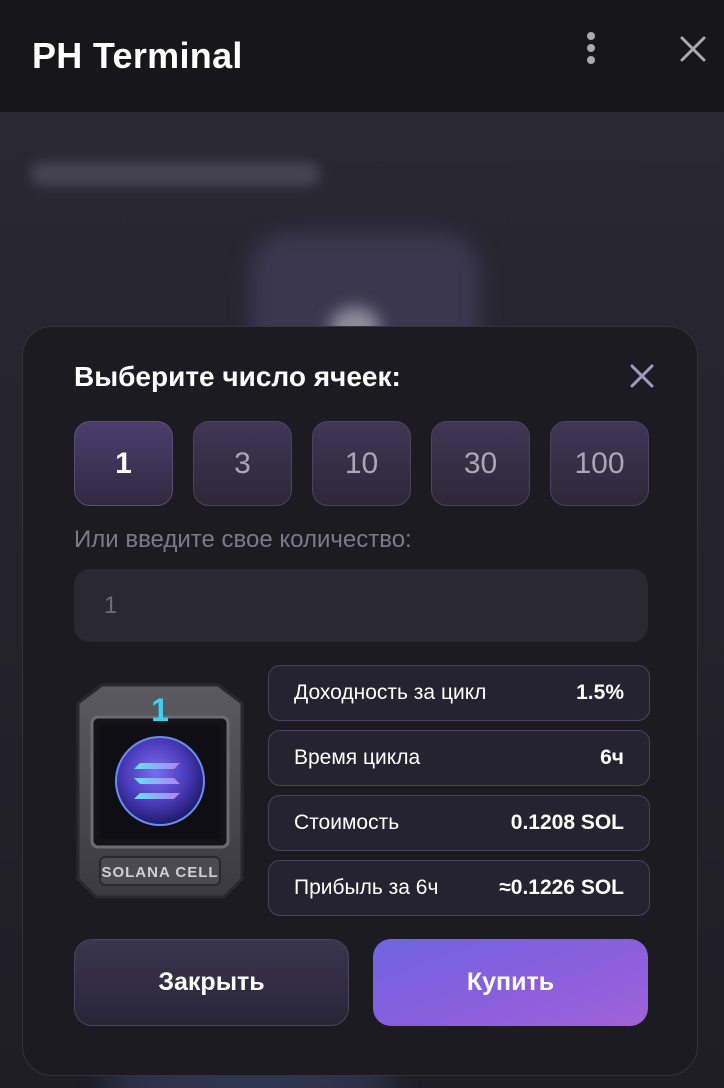 The width and height of the screenshot is (724, 1088). What do you see at coordinates (160, 791) in the screenshot?
I see `solana-cell-image: 1 SOLANA CELL` at bounding box center [160, 791].